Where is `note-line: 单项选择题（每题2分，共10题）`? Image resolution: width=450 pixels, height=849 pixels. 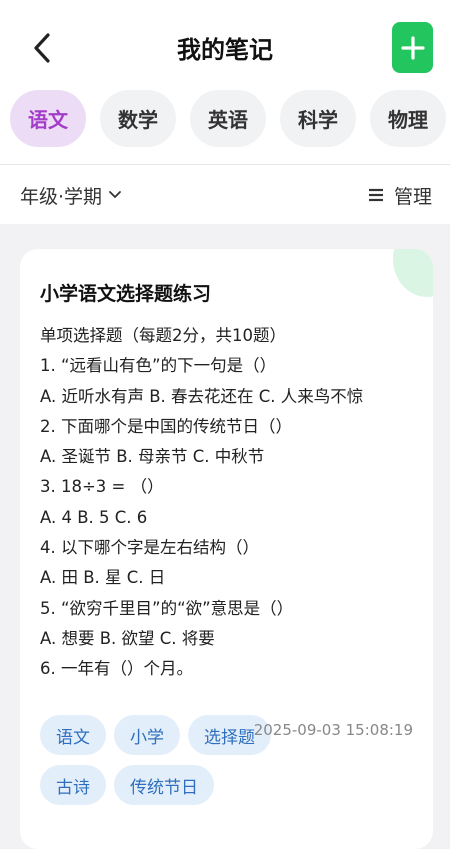
note-line: 单项选择题（每题2分，共10题） is located at coordinates (163, 335).